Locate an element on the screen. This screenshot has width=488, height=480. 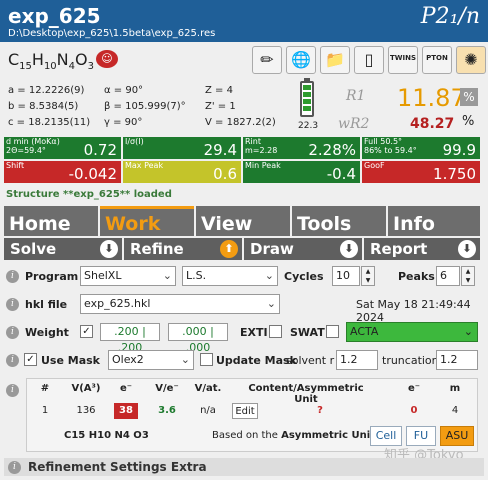
col-header-electrons: e⁻ is located at coordinates (126, 388).